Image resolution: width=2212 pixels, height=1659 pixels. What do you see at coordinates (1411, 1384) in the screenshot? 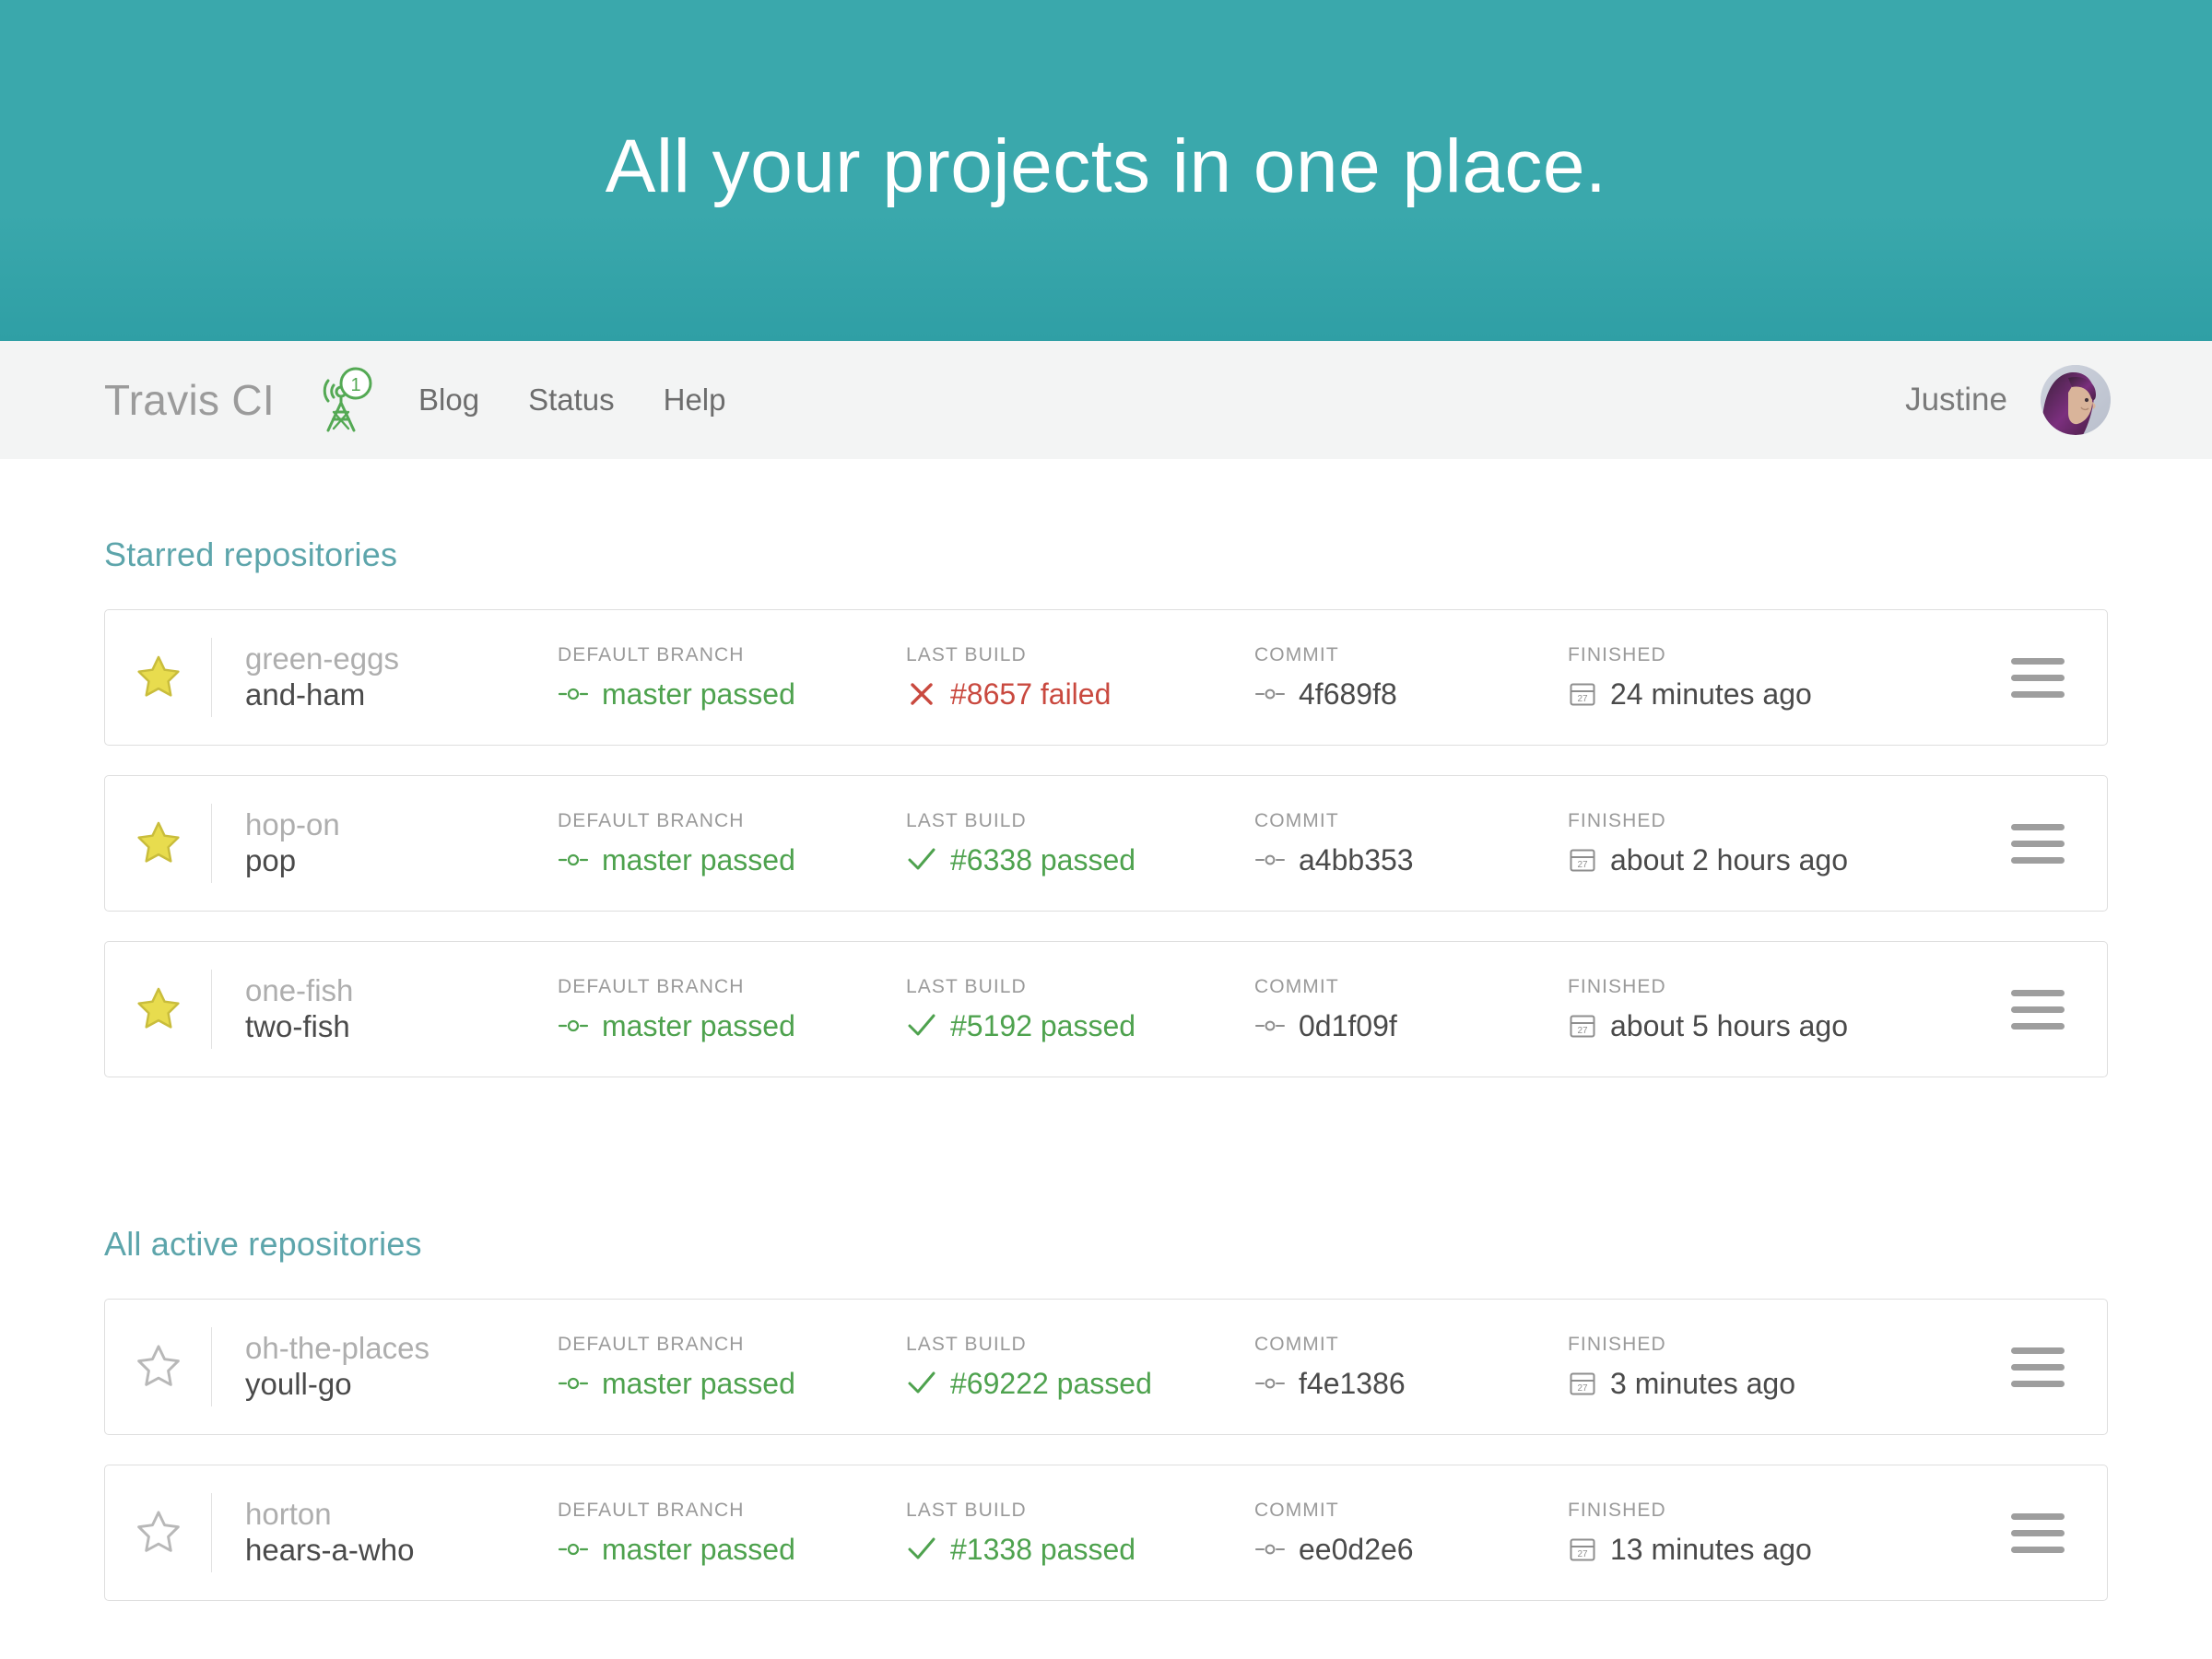
I see `commit-value: f4e1386` at bounding box center [1411, 1384].